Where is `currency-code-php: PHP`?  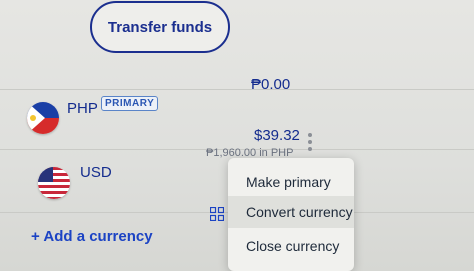
currency-code-php: PHP is located at coordinates (82, 108).